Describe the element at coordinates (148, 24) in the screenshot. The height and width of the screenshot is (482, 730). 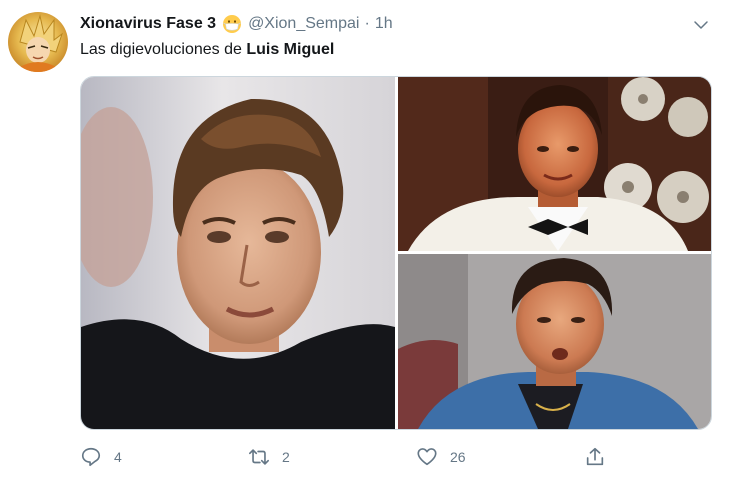
I see `display-name: Xionavirus Fase 3` at that location.